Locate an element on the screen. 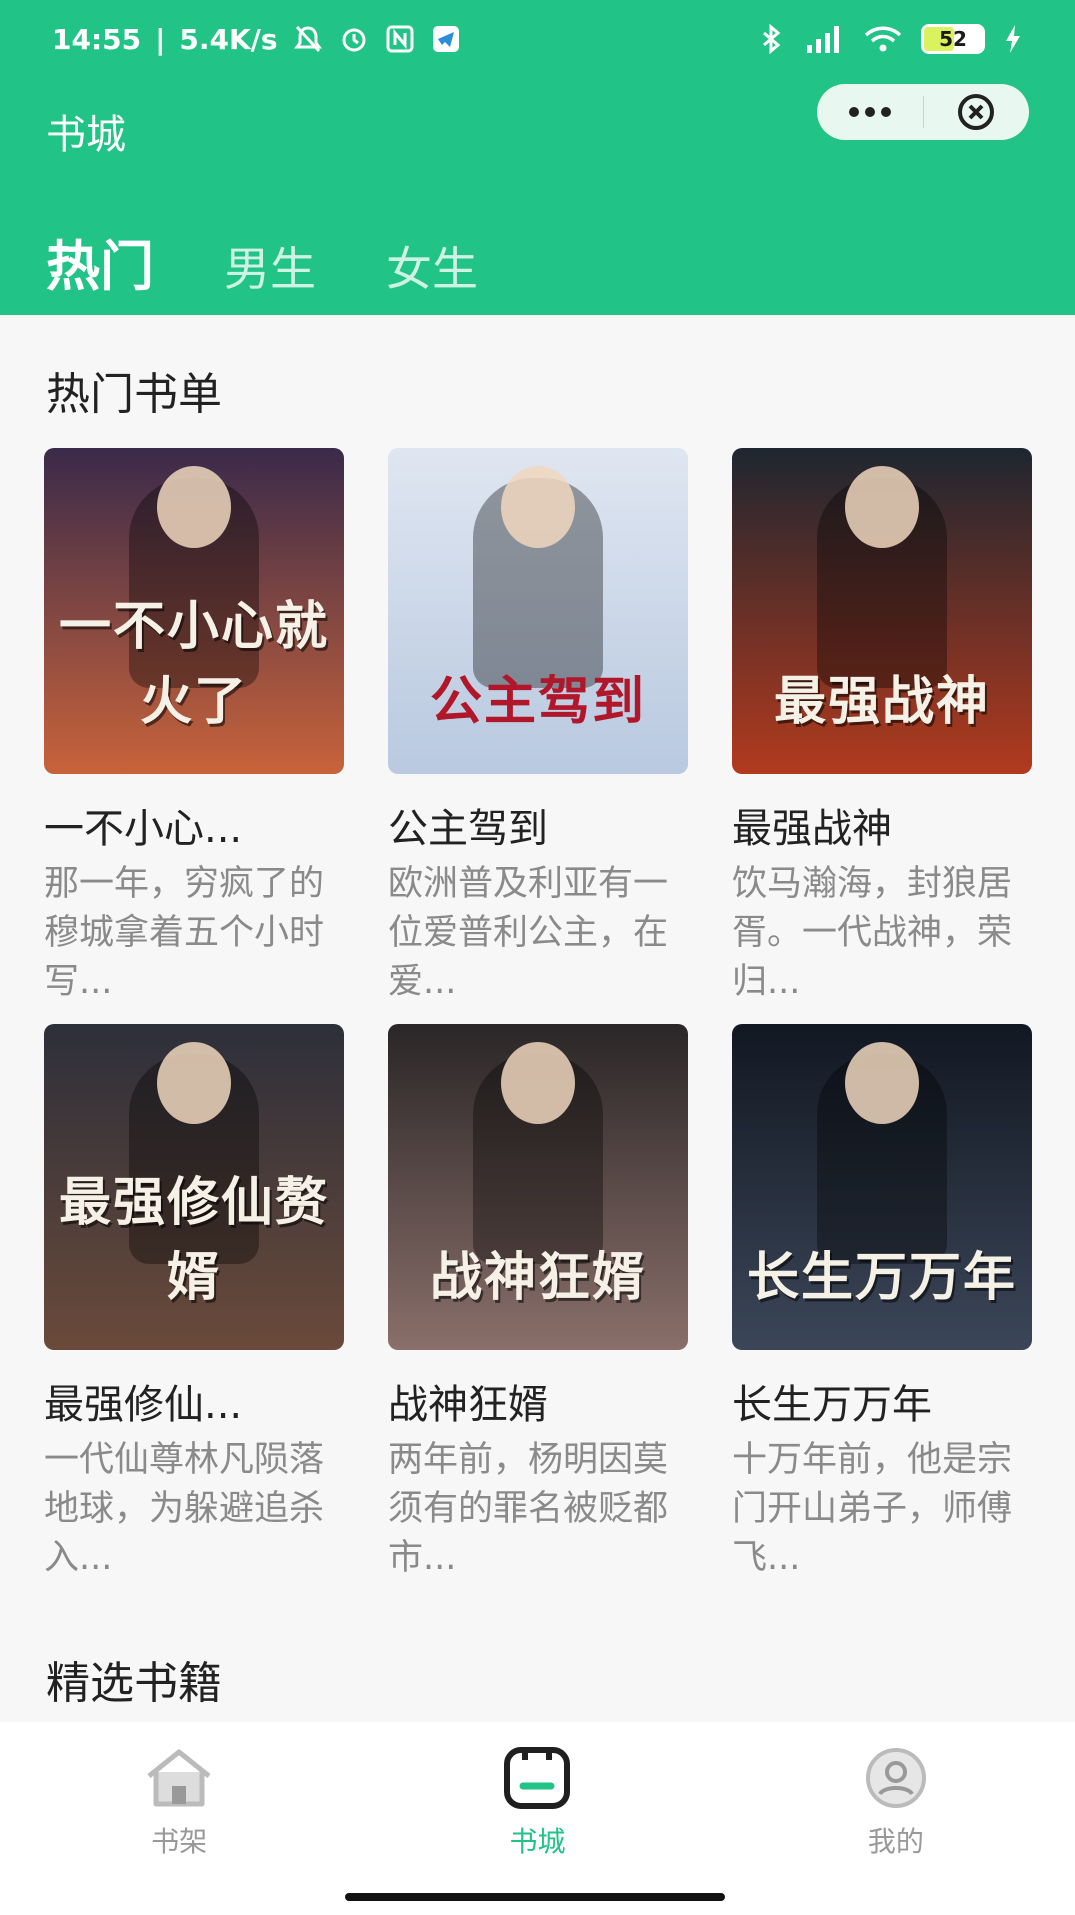  section-title-hot-booklist: 热门书单 is located at coordinates (134, 394).